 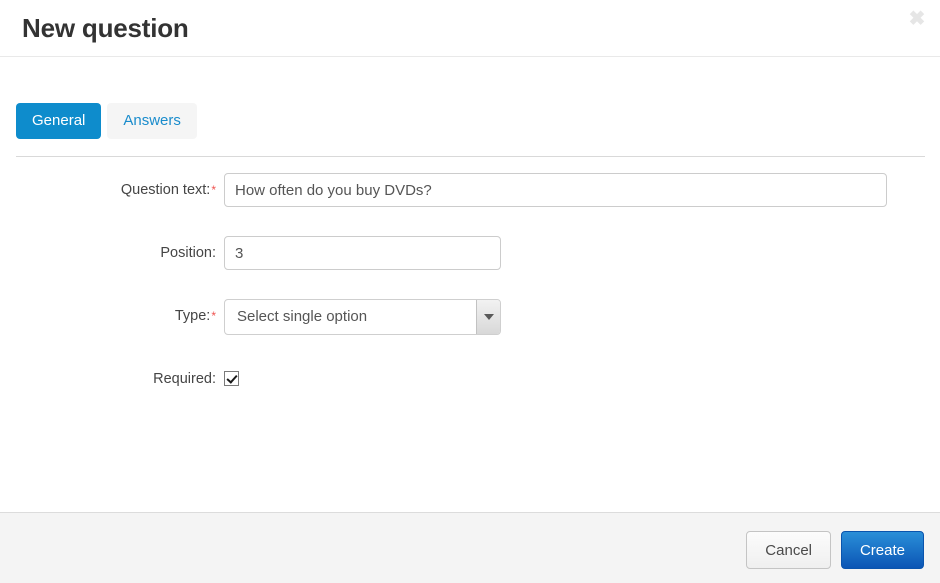 I want to click on page-title: New question, so click(x=105, y=28).